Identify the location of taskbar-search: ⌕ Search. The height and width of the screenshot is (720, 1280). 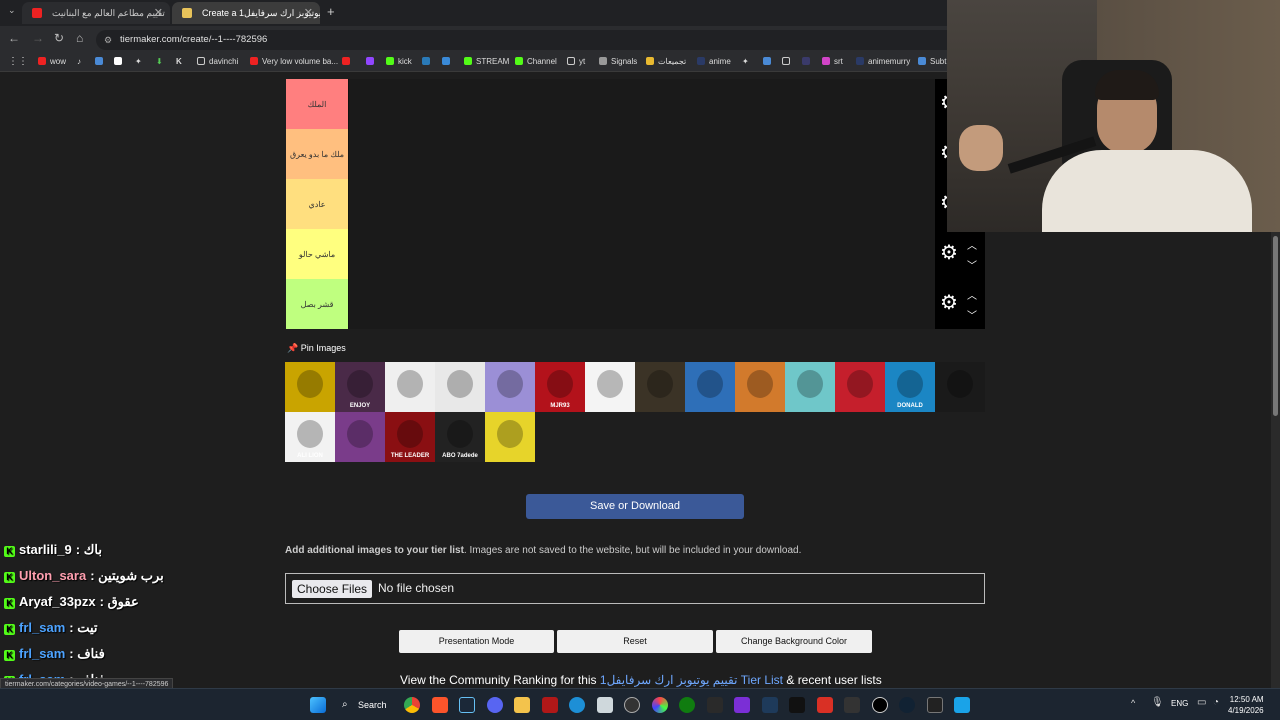
(366, 705).